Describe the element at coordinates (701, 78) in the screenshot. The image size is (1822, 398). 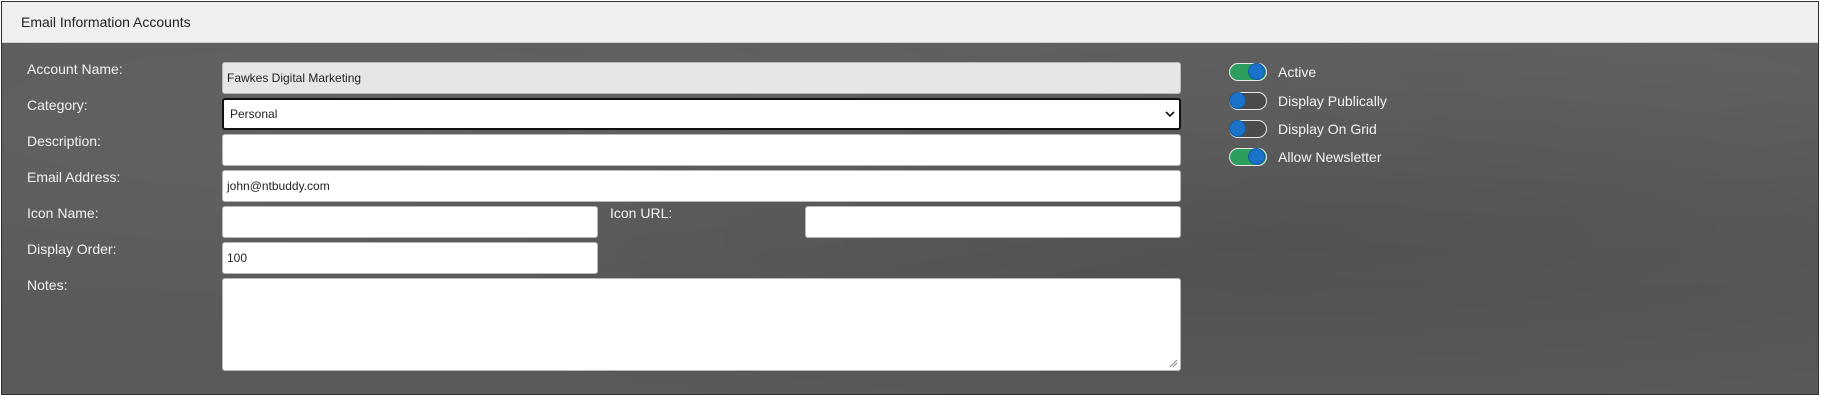
I see `account-name-field: Fawkes Digital Marketing` at that location.